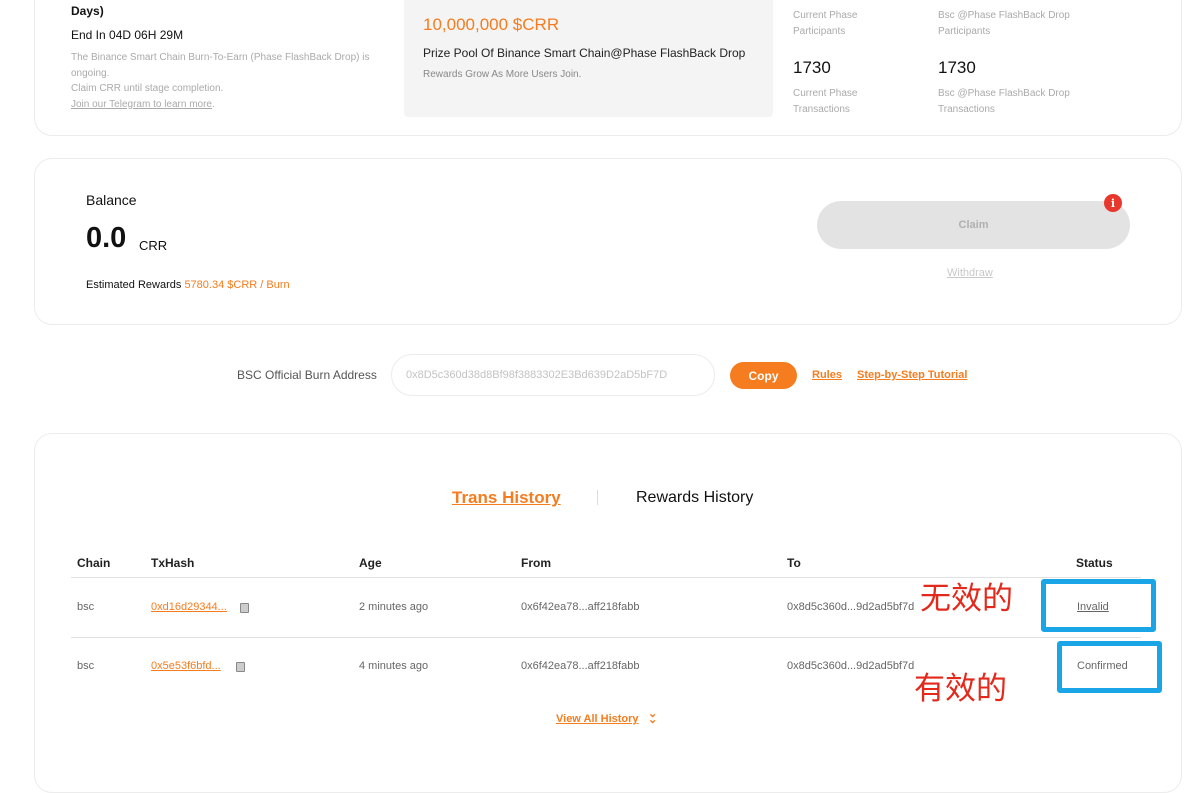 Image resolution: width=1199 pixels, height=793 pixels. I want to click on col-header-txhash: TxHash, so click(173, 563).